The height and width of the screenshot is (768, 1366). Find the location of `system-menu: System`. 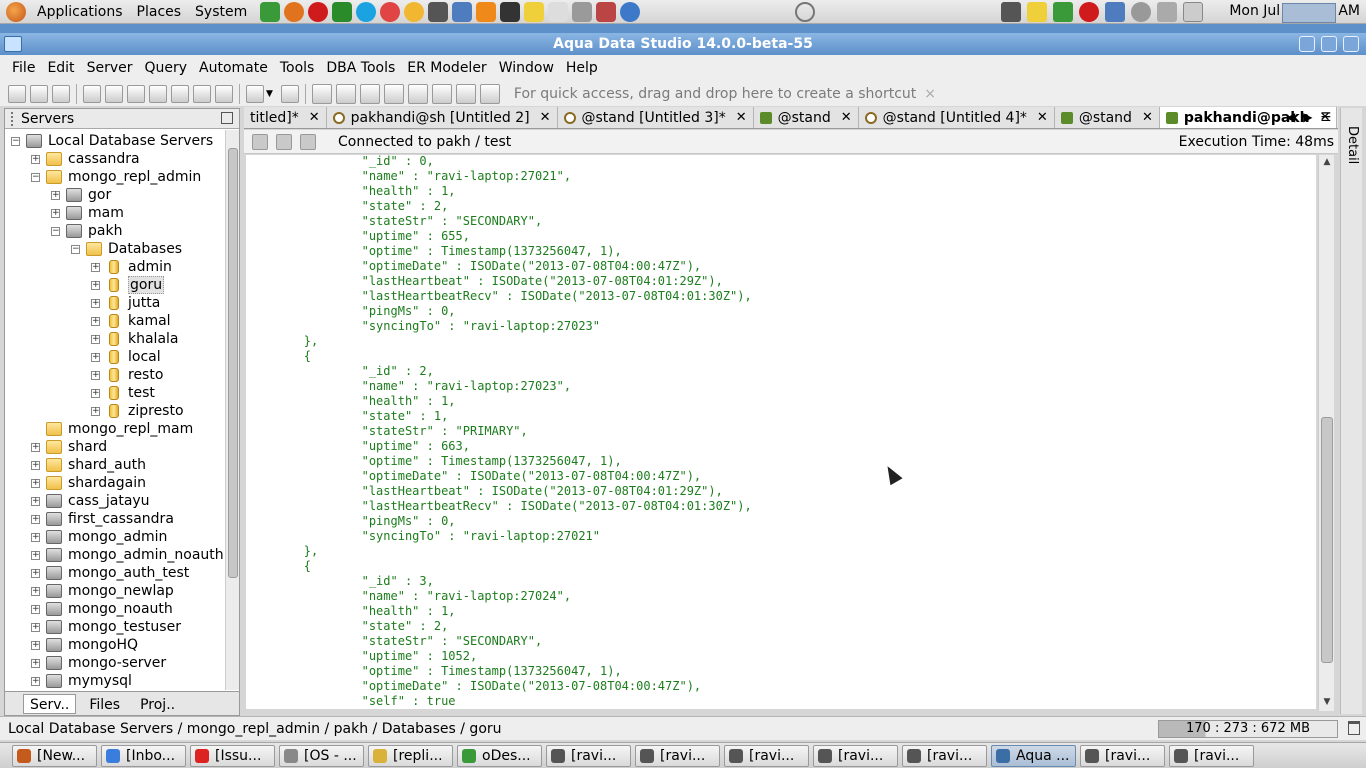

system-menu: System is located at coordinates (221, 12).